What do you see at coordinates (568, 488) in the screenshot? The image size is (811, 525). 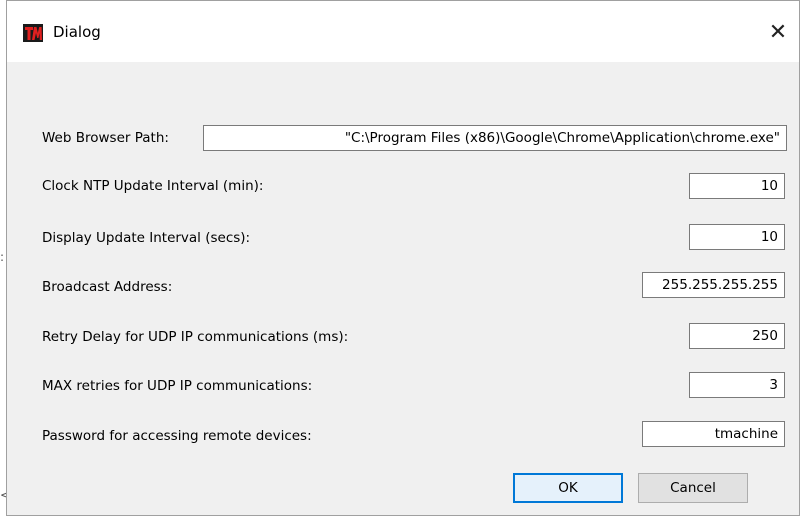 I see `ok-button: OK` at bounding box center [568, 488].